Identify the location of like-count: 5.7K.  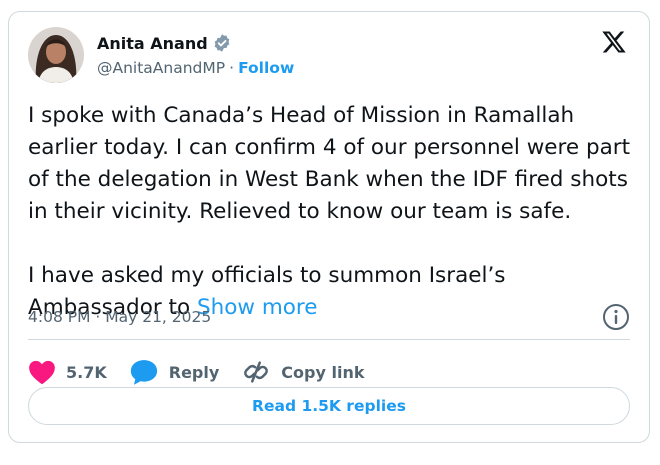
(86, 372).